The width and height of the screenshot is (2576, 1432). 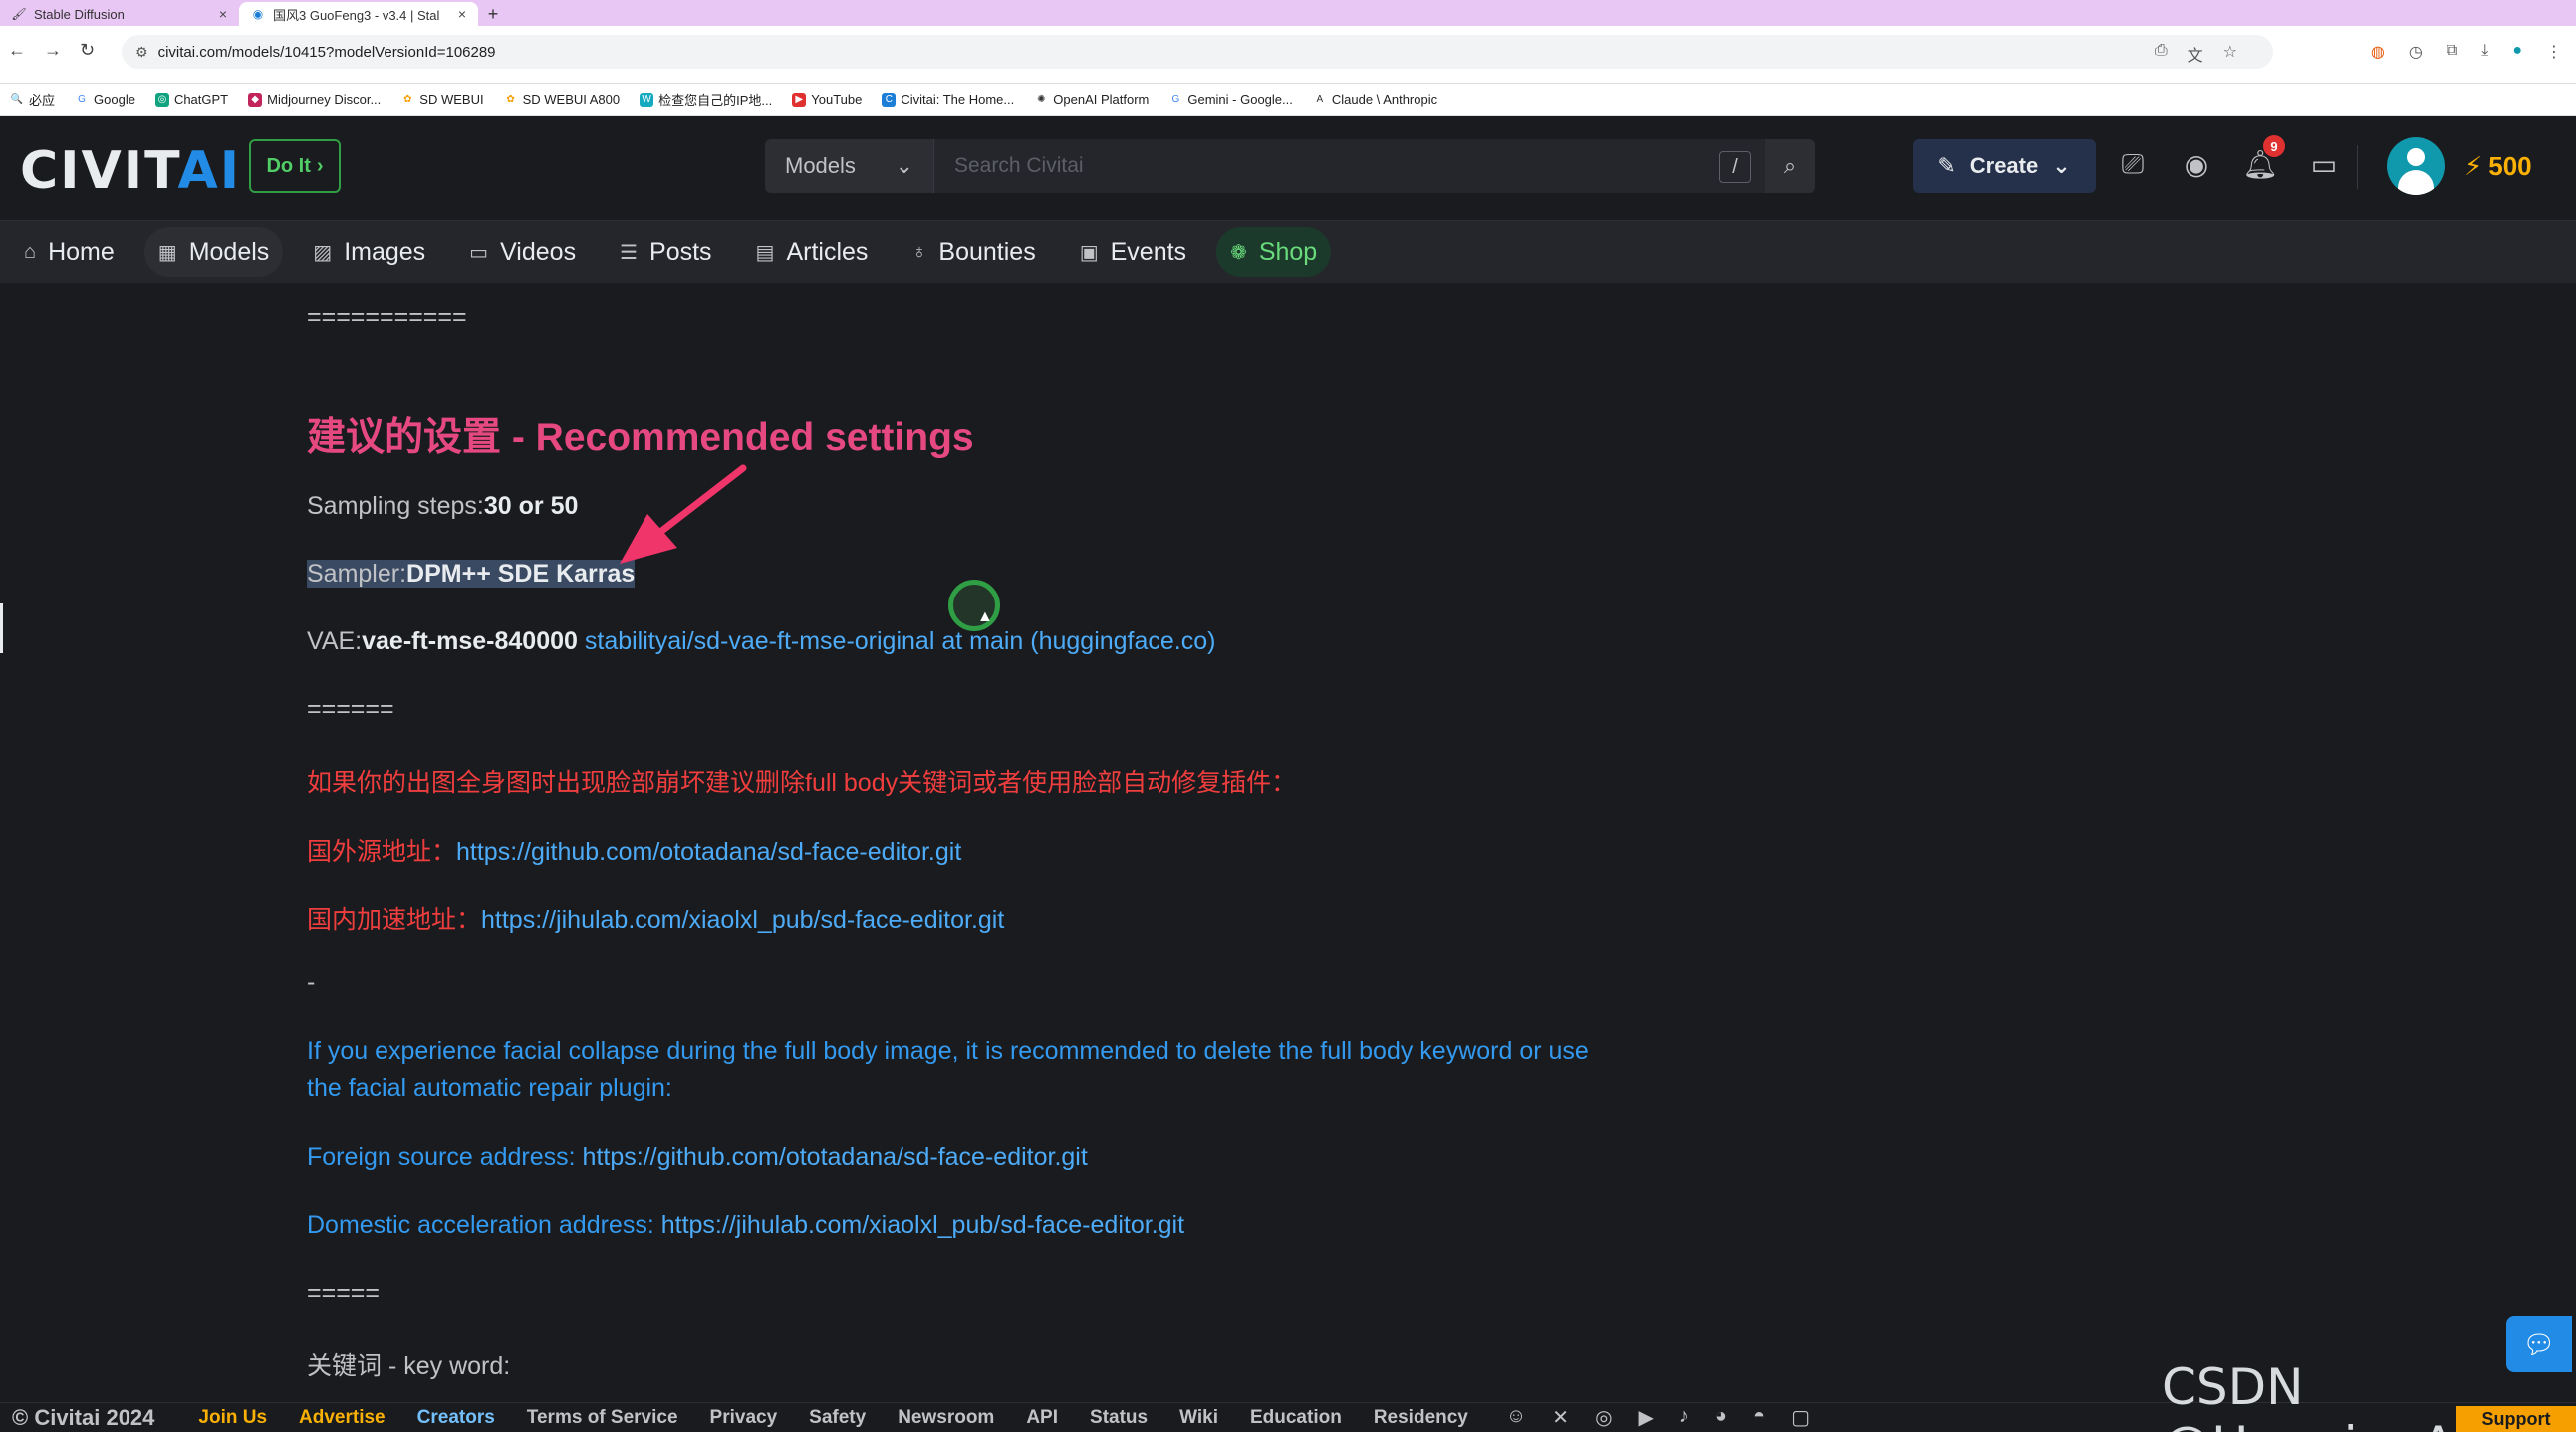 I want to click on nav-events: ▣ Events, so click(x=1133, y=252).